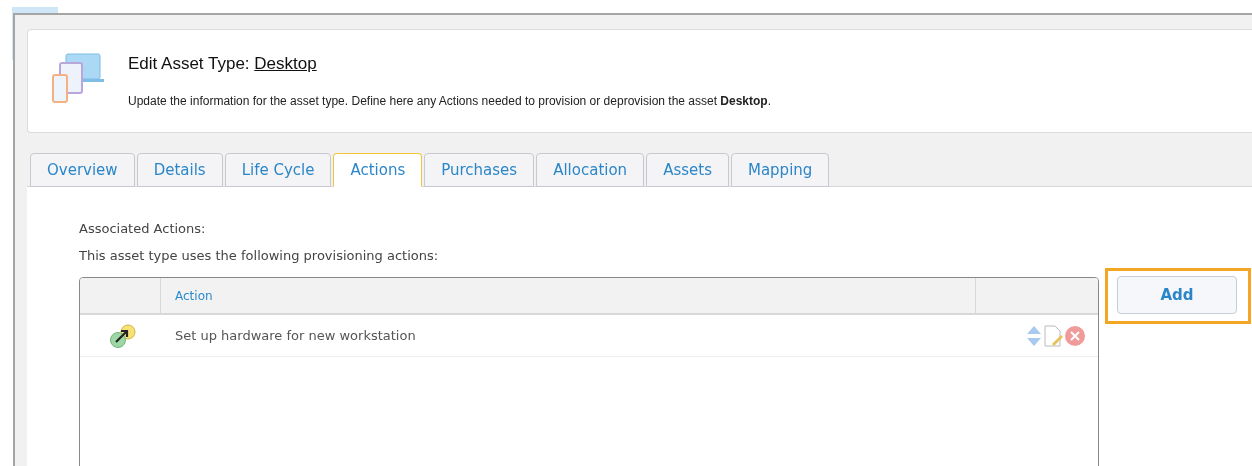 This screenshot has width=1252, height=466. Describe the element at coordinates (143, 228) in the screenshot. I see `section-title: Associated Actions:` at that location.